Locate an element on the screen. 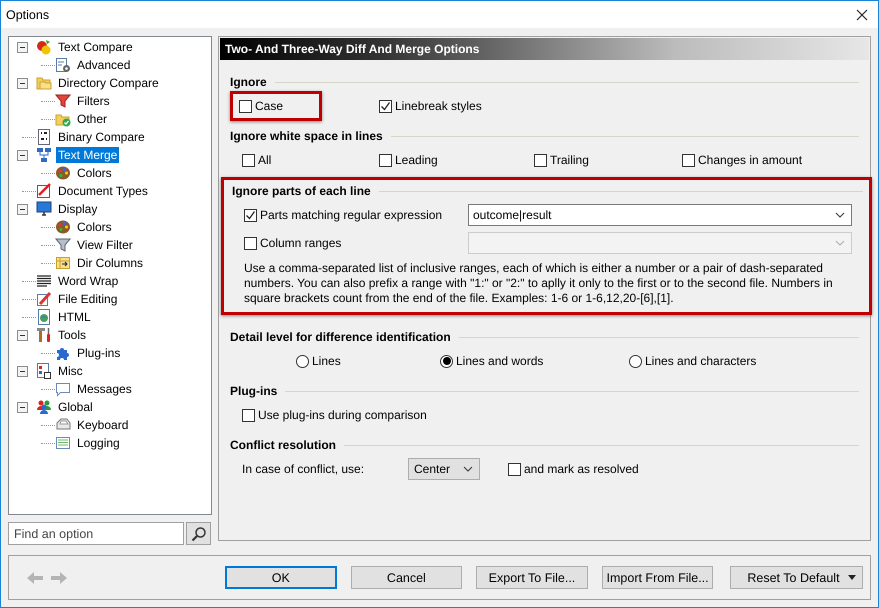 The image size is (879, 608). checklist-icon is located at coordinates (44, 371).